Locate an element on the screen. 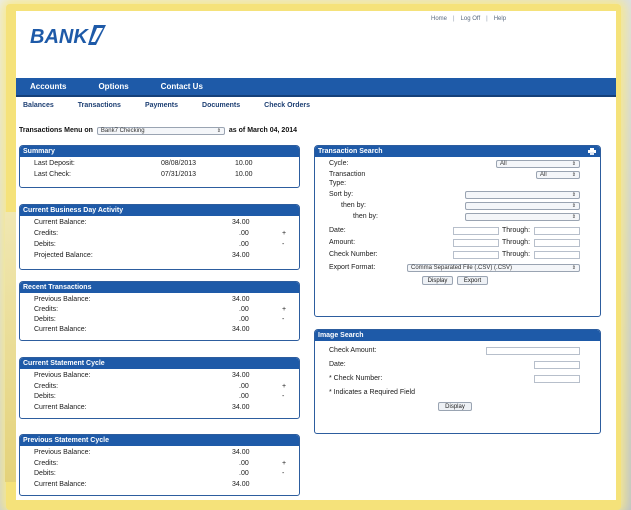  export-format-select: Comma Separated File (.CSV) (.CSV) ⇕ is located at coordinates (493, 268).